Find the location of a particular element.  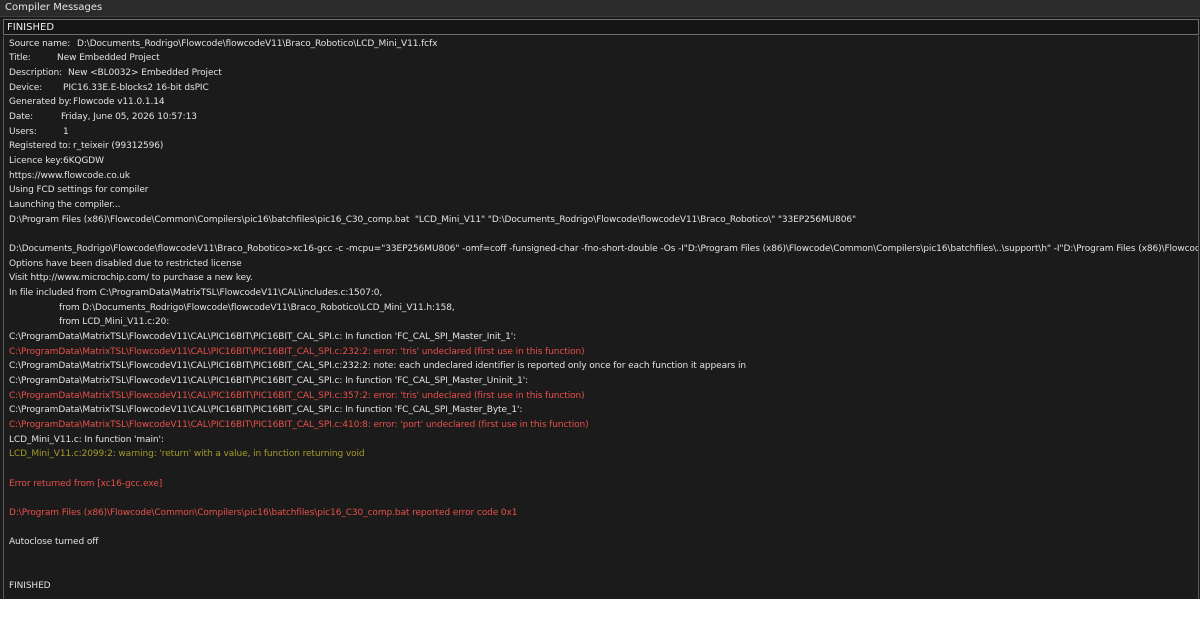

log-line-autoclose: Autoclose turned off is located at coordinates (54, 542).